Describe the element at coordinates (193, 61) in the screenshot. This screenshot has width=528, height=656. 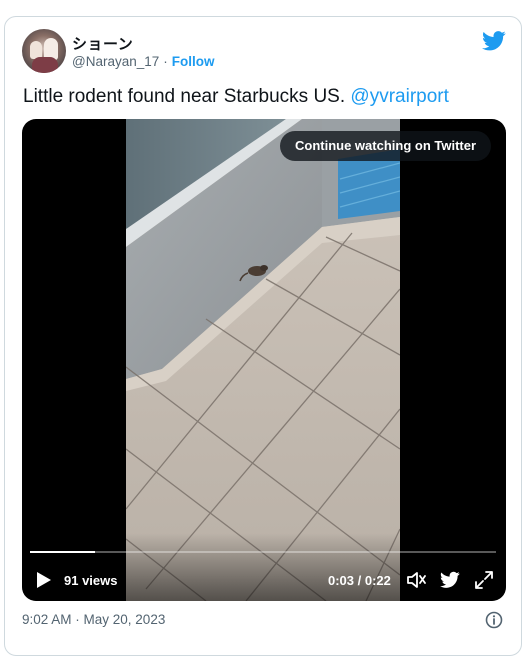
I see `follow-link: Follow` at that location.